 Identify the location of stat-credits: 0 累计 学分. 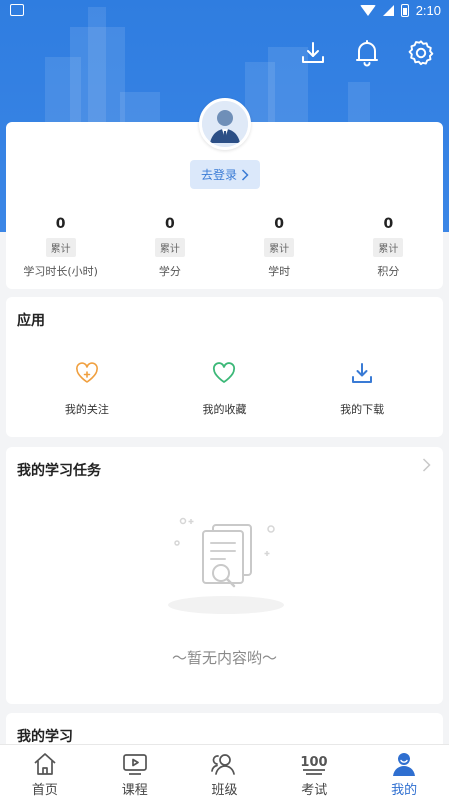
(169, 246).